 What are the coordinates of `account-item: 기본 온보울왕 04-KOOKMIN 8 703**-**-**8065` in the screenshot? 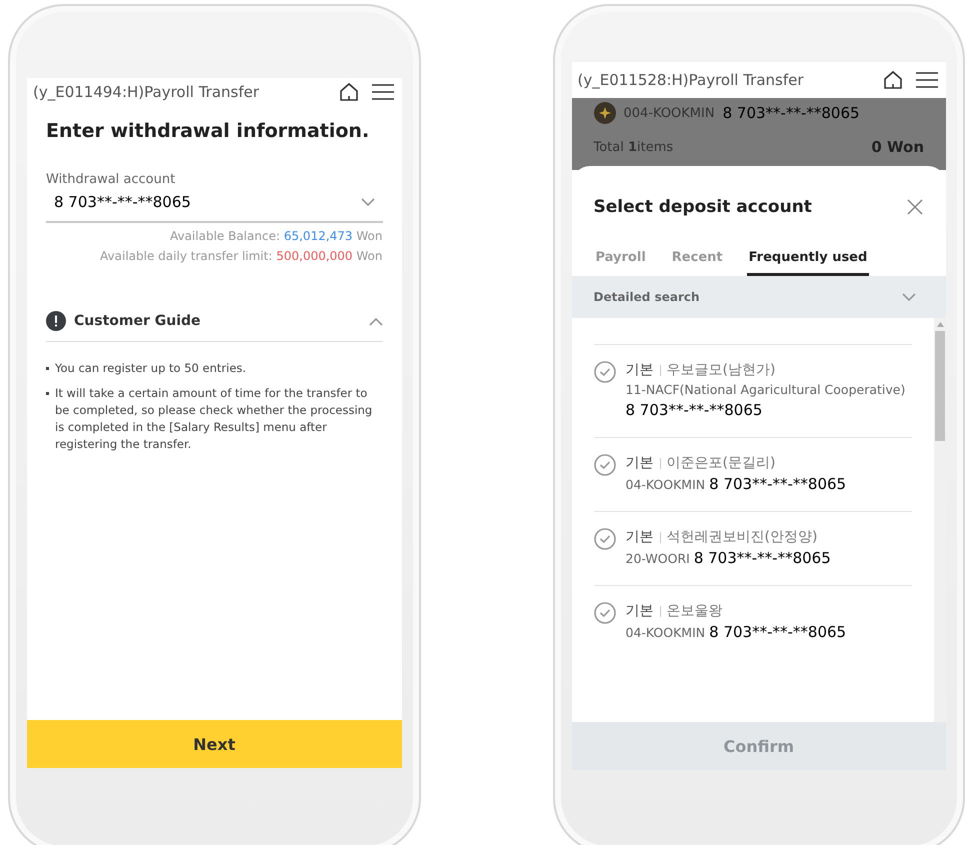 It's located at (753, 622).